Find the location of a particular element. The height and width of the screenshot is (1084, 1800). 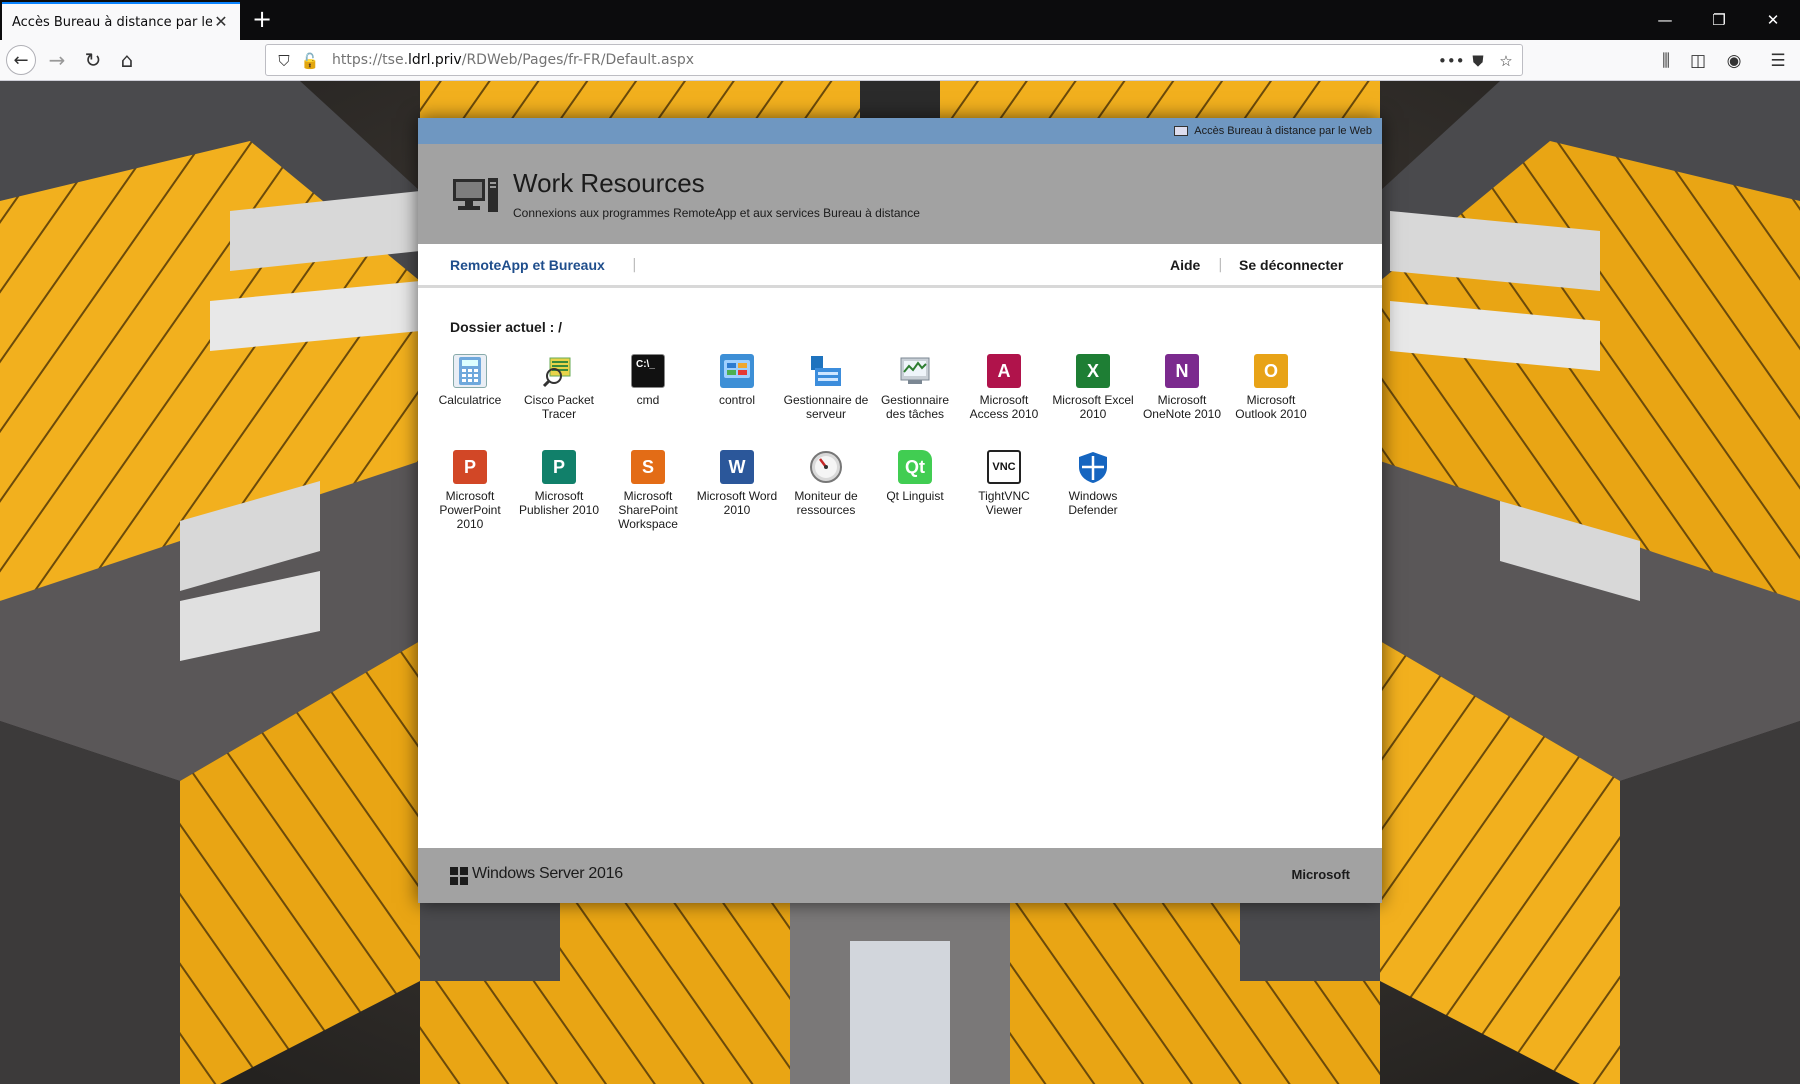

resource-monitor-icon is located at coordinates (826, 467).